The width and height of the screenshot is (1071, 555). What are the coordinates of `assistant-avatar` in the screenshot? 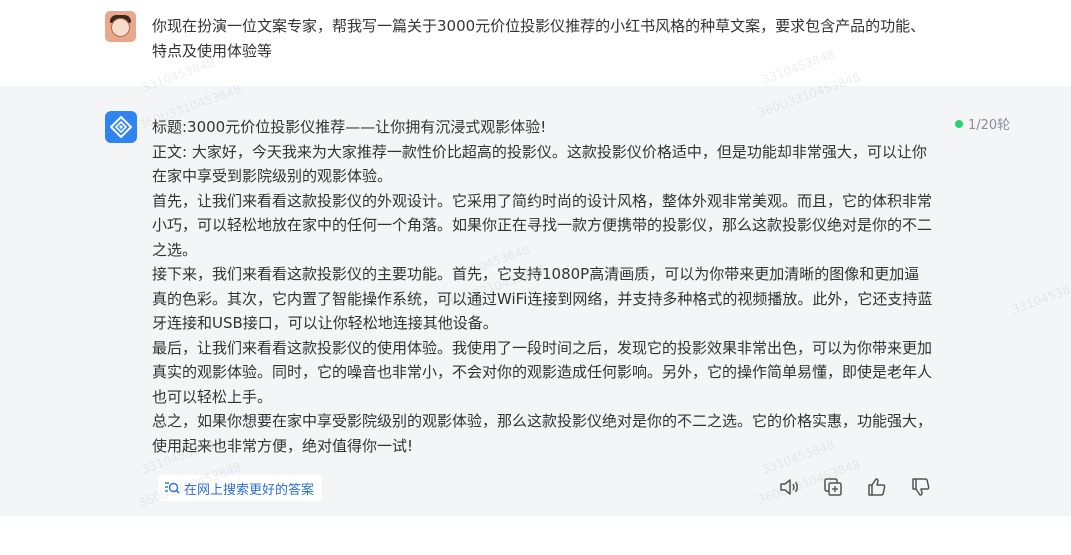 It's located at (121, 127).